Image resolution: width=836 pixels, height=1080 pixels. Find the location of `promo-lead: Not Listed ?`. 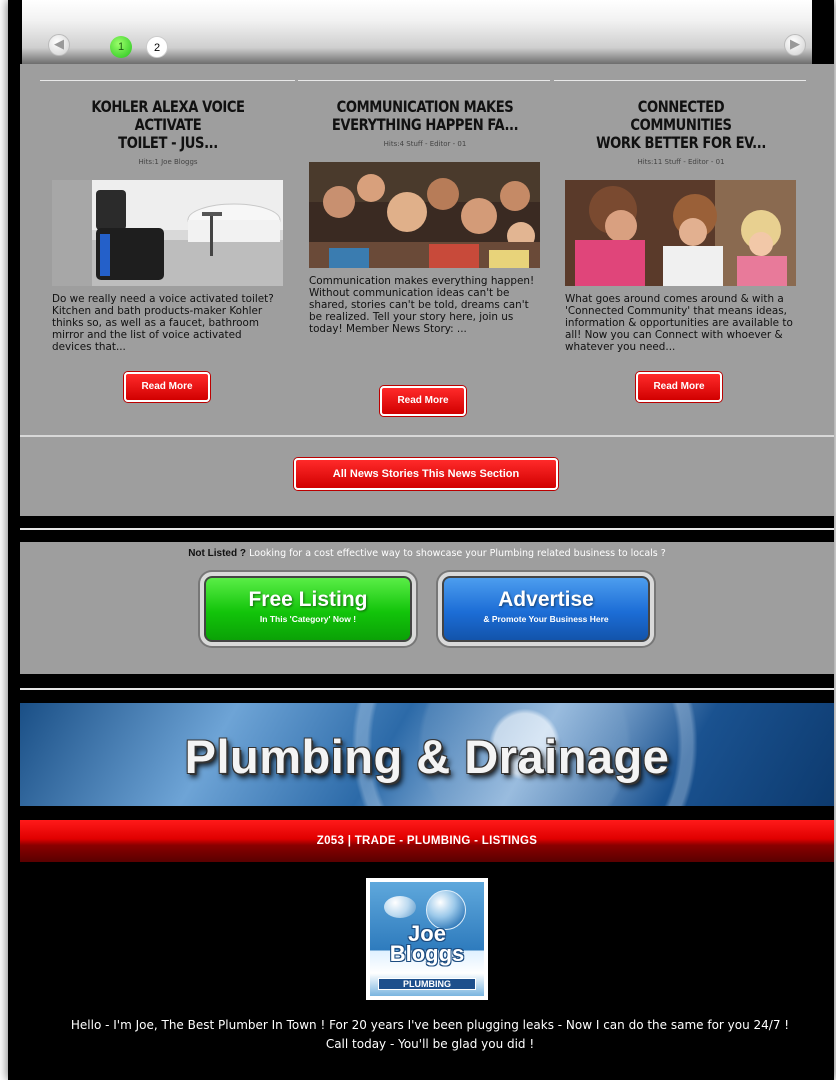

promo-lead: Not Listed ? is located at coordinates (217, 553).